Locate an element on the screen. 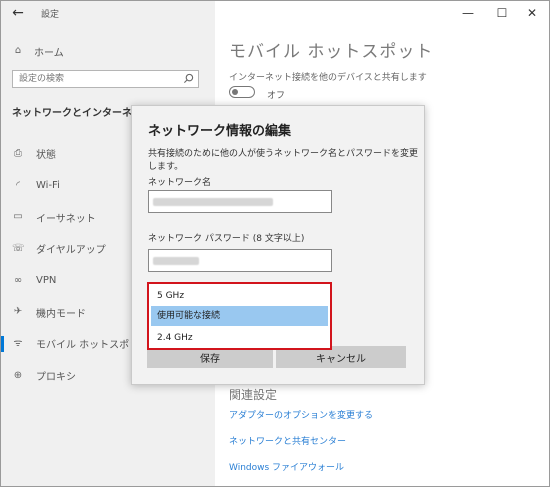  related-settings-title: 関連設定 is located at coordinates (253, 395).